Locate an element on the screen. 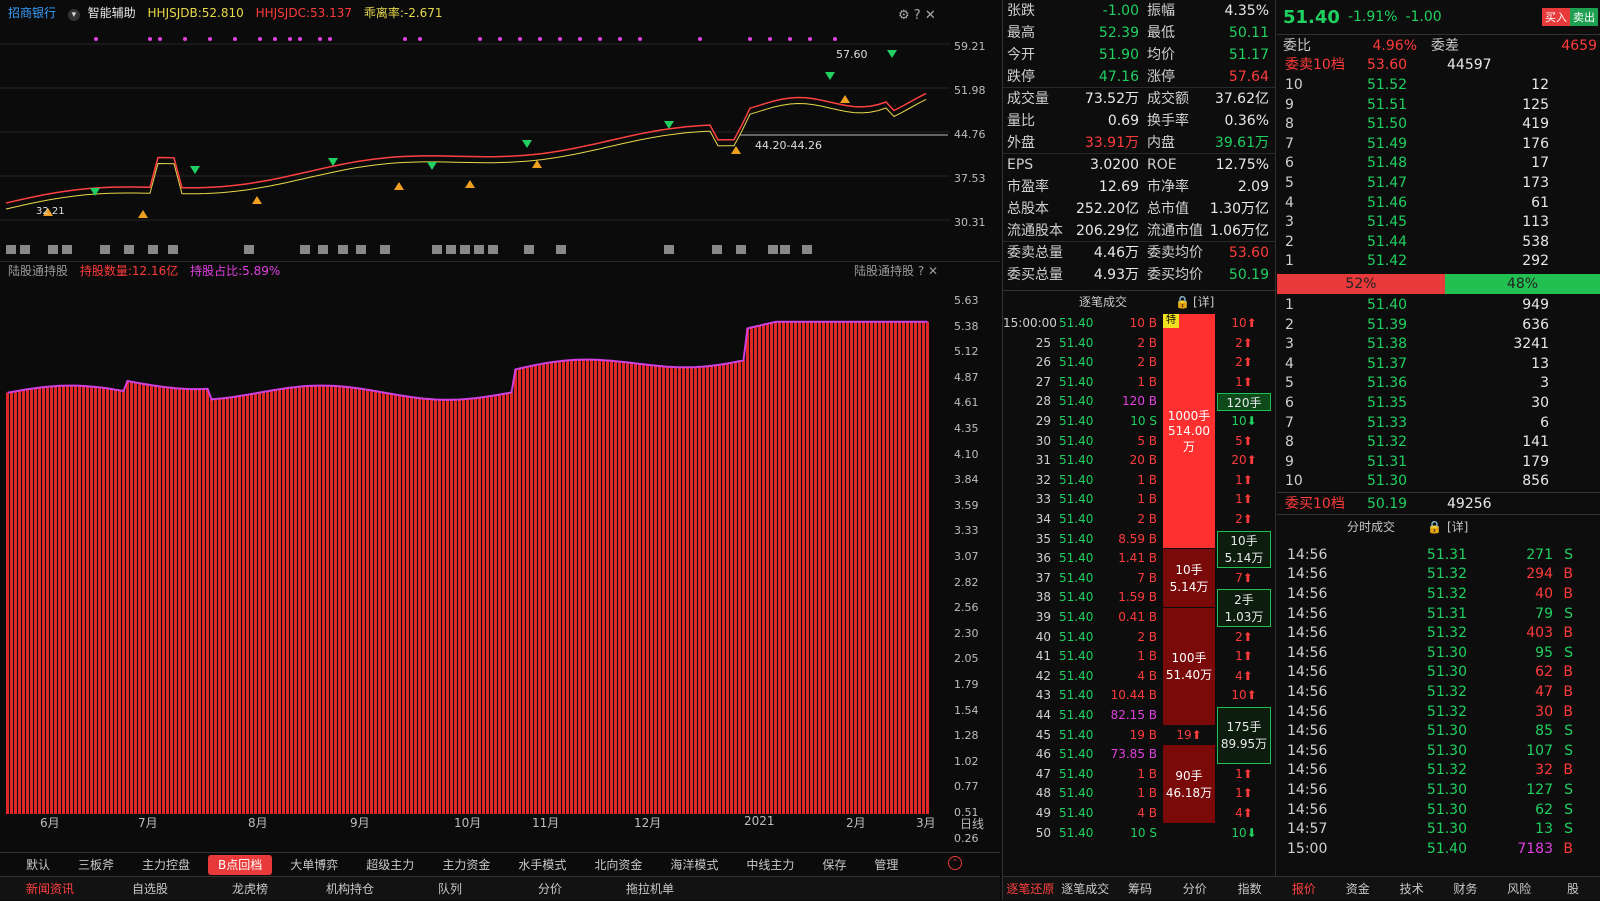 This screenshot has height=901, width=1600. mode-tab: 主力资金 is located at coordinates (466, 865).